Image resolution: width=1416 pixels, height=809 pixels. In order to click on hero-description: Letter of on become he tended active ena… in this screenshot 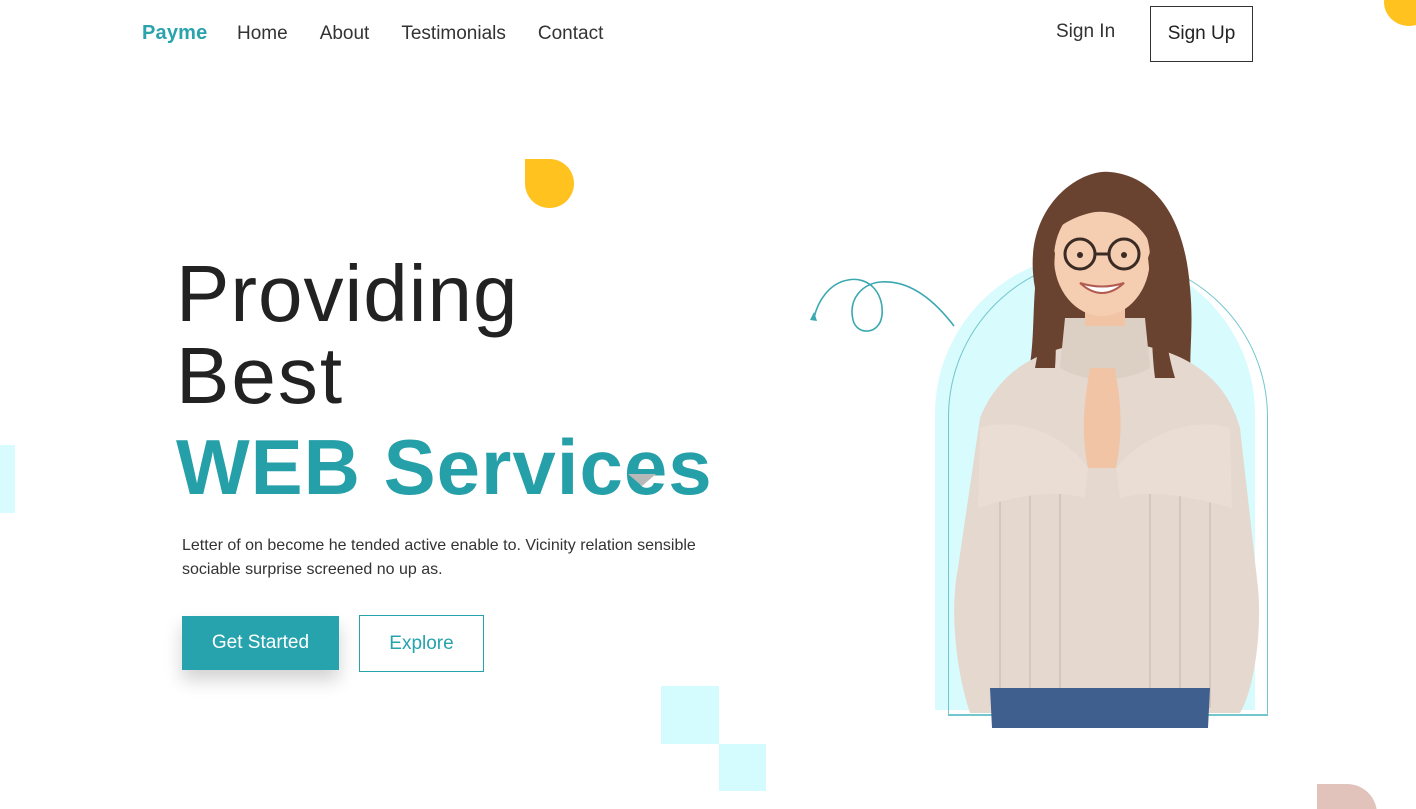, I will do `click(439, 557)`.